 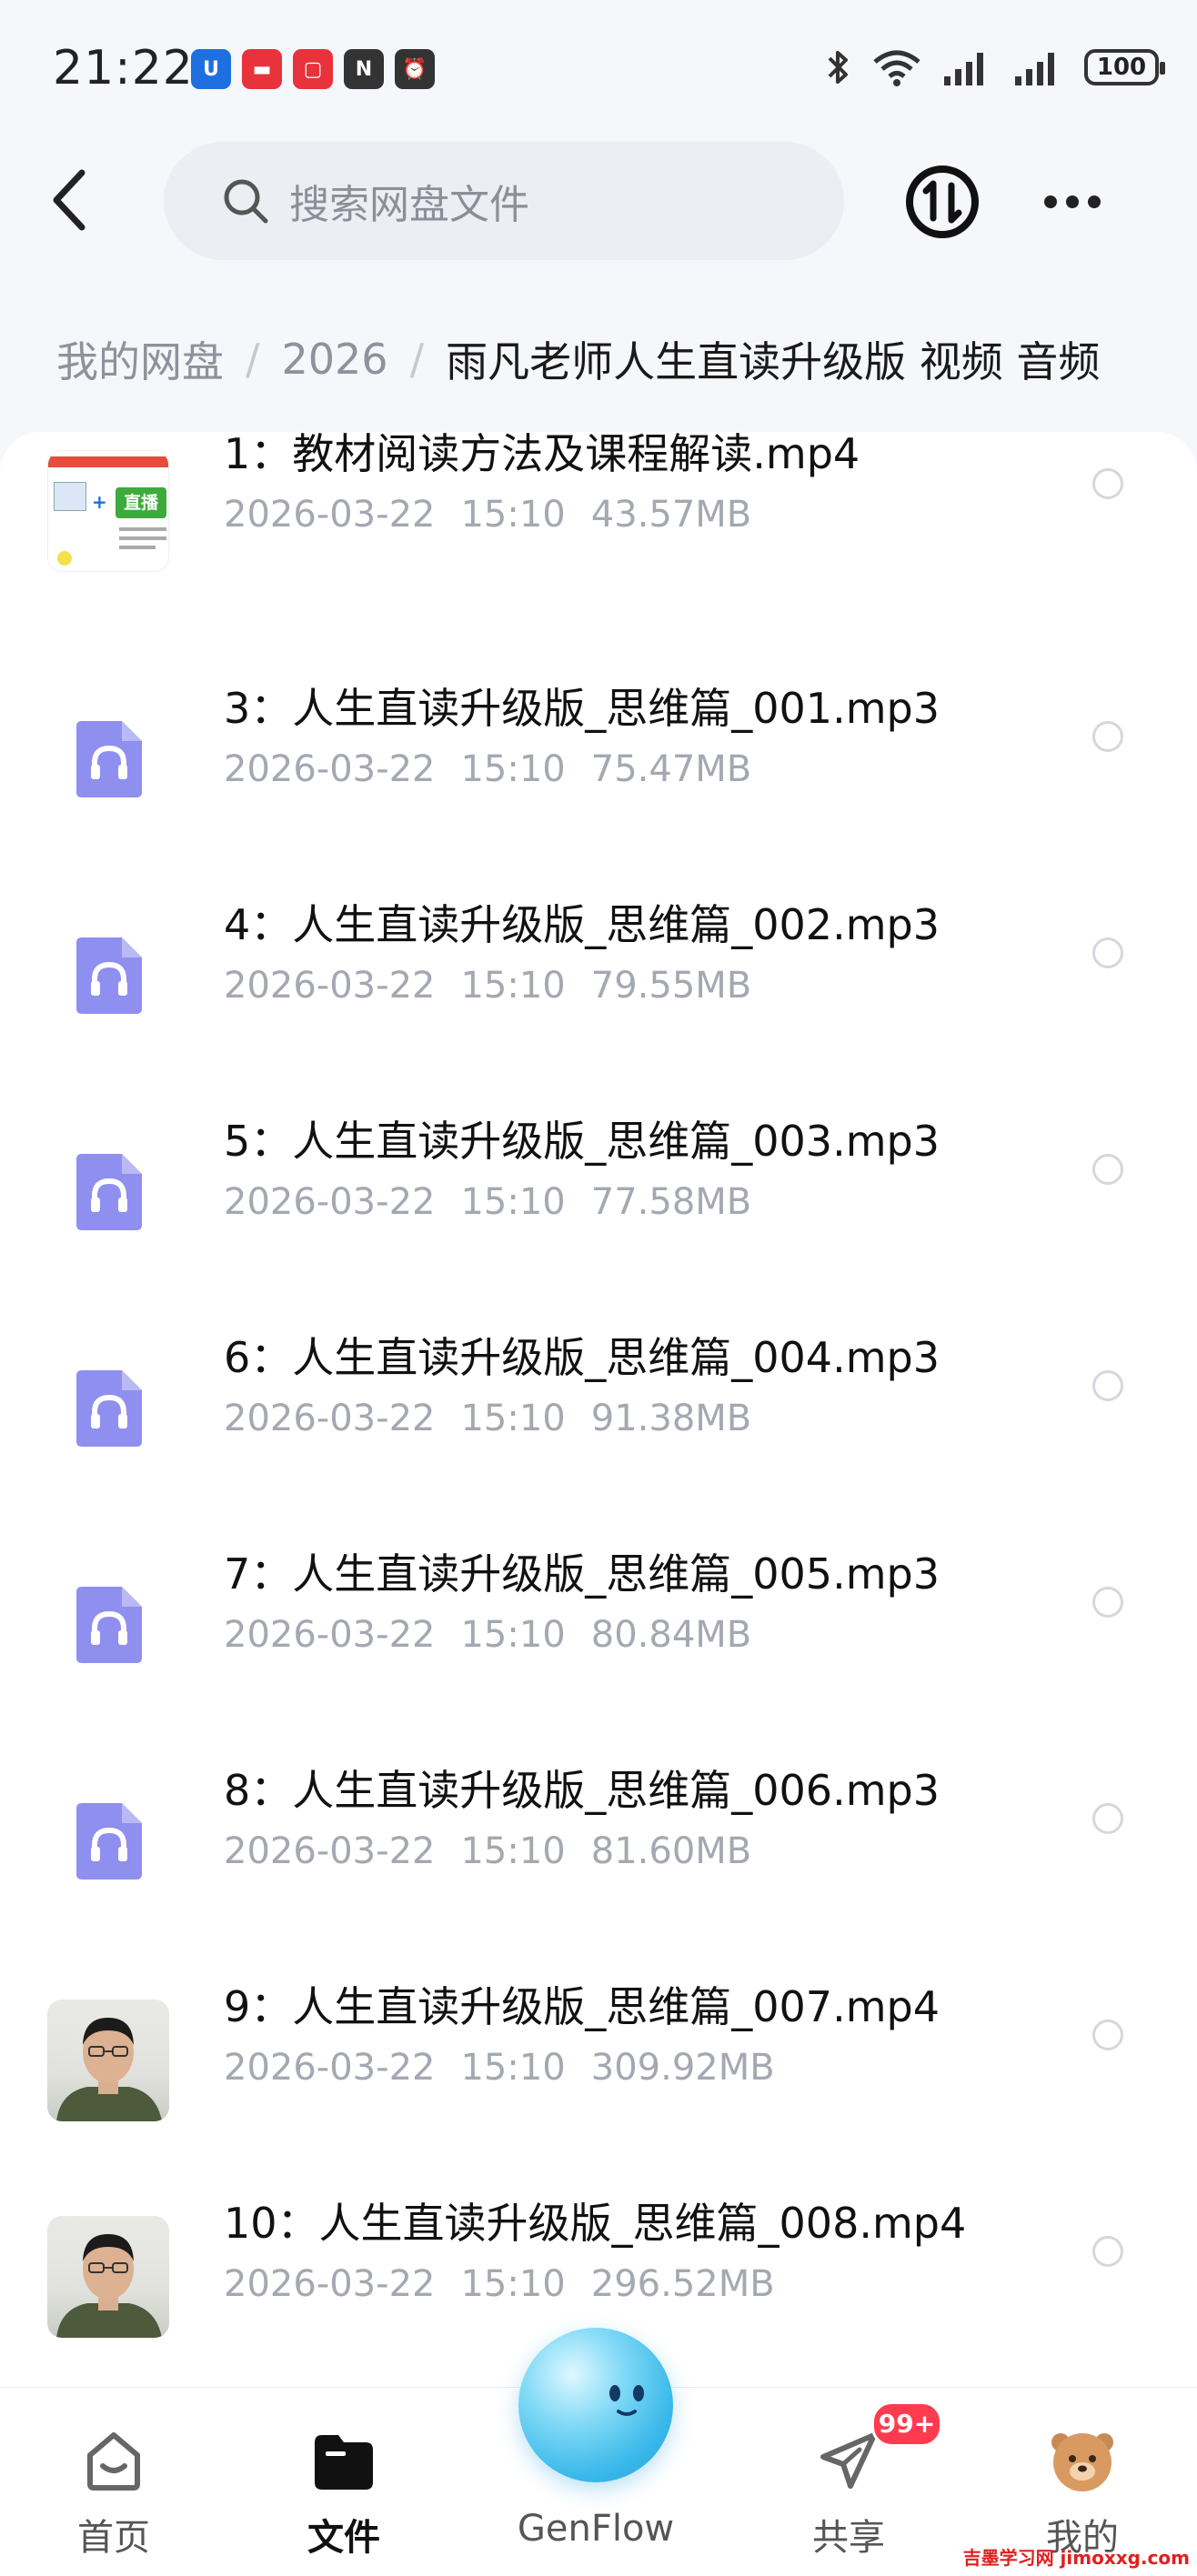 I want to click on nav-home: 首页, so click(x=114, y=2482).